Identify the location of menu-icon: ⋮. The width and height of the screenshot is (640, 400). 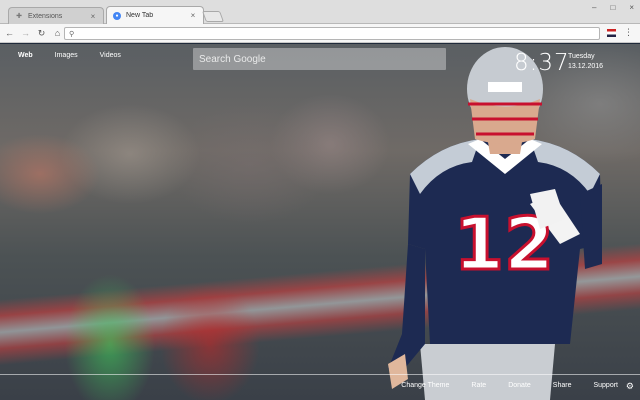
(628, 32).